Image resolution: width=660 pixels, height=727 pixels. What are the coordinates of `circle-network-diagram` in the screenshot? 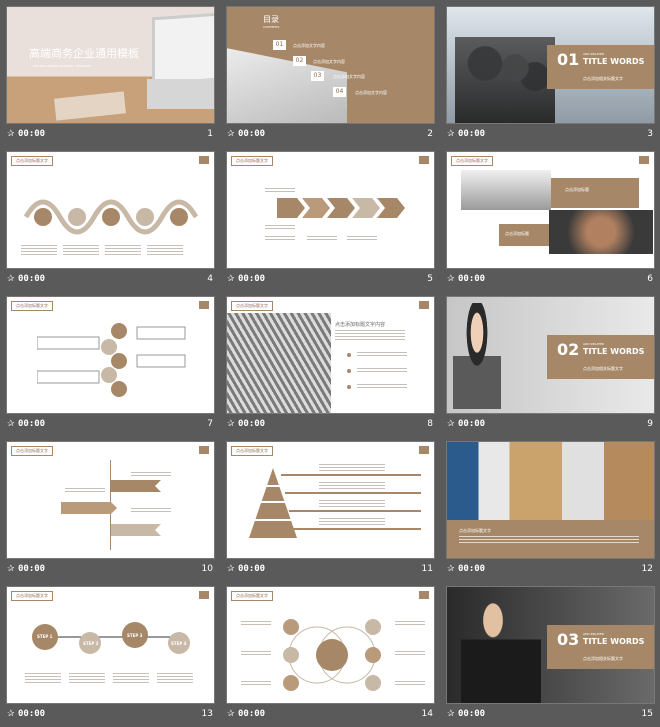 It's located at (332, 655).